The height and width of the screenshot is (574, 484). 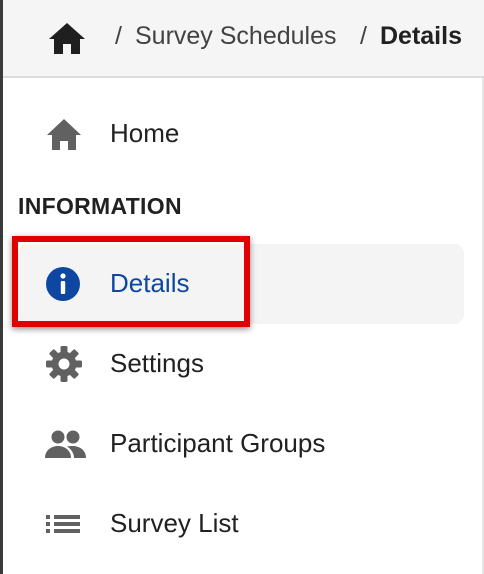 What do you see at coordinates (100, 206) in the screenshot?
I see `section-heading-information: INFORMATION` at bounding box center [100, 206].